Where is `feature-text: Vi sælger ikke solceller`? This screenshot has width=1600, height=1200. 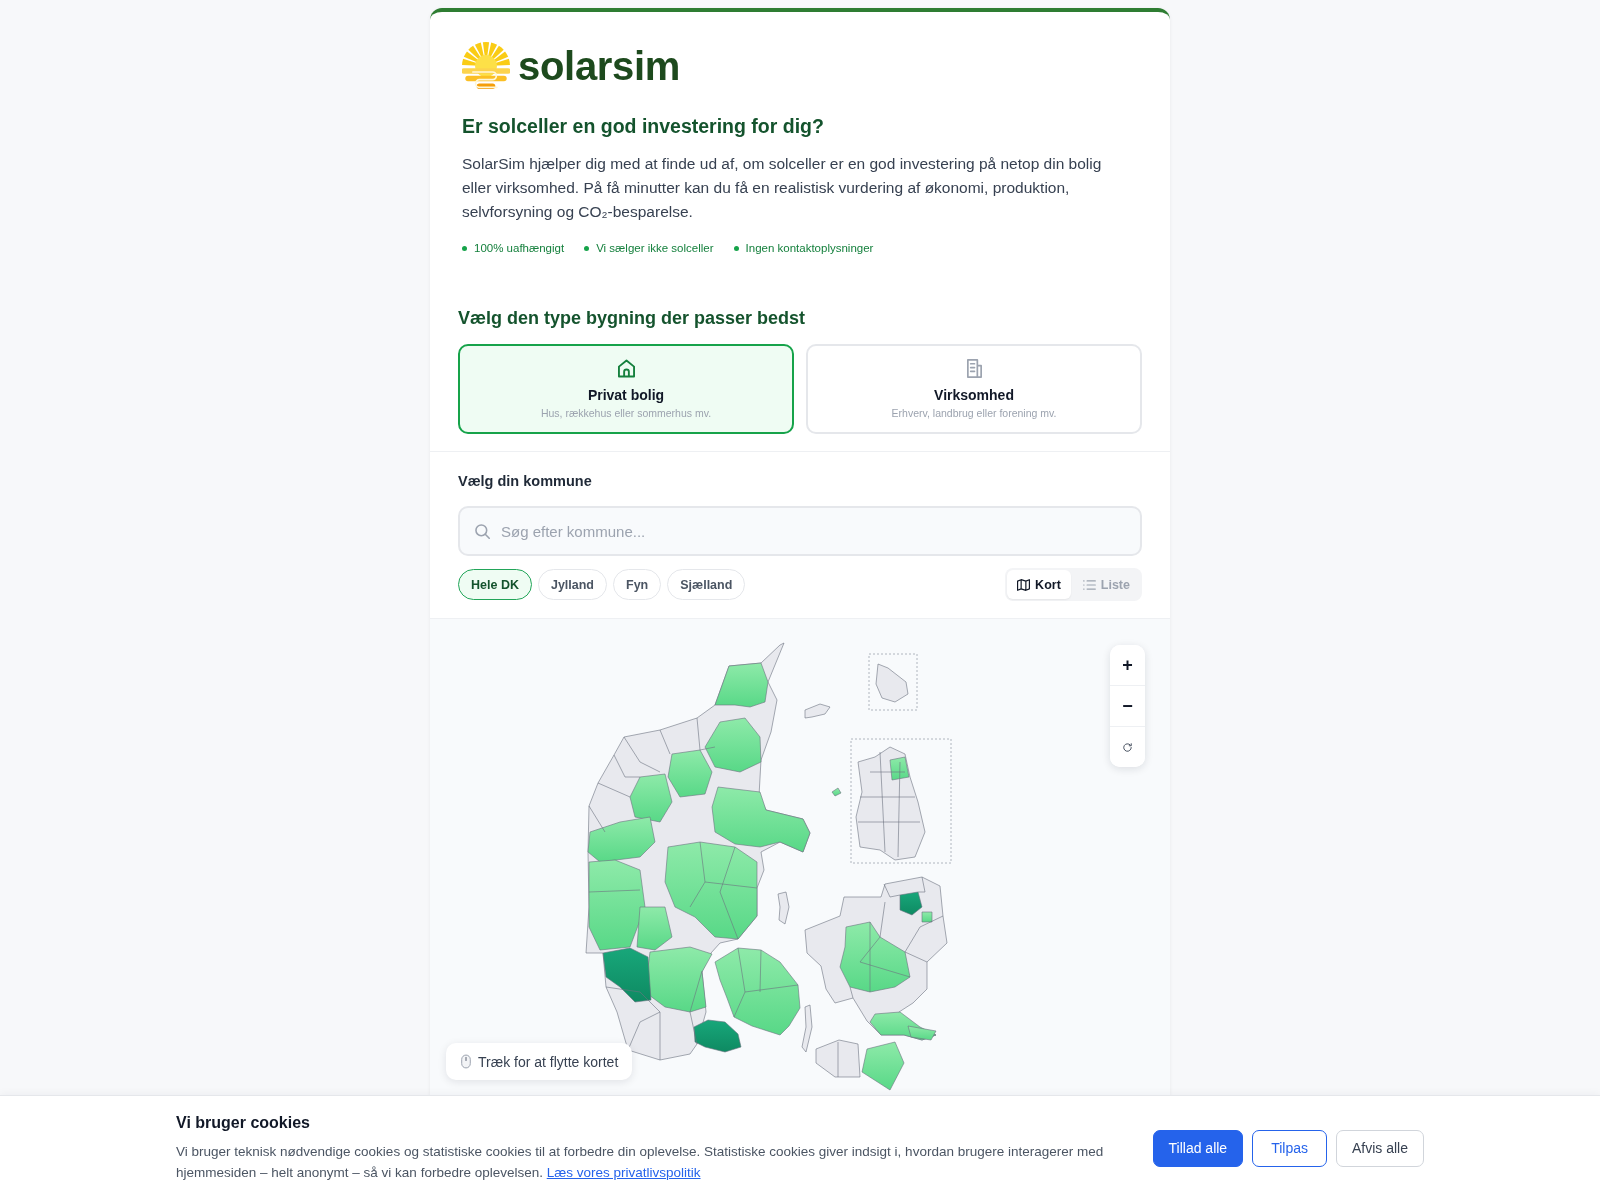
feature-text: Vi sælger ikke solceller is located at coordinates (655, 248).